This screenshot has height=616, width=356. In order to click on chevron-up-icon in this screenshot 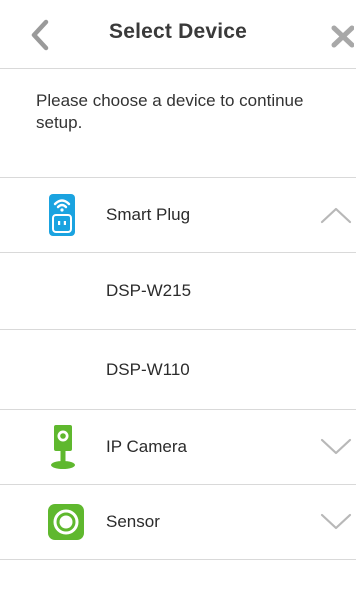, I will do `click(336, 215)`.